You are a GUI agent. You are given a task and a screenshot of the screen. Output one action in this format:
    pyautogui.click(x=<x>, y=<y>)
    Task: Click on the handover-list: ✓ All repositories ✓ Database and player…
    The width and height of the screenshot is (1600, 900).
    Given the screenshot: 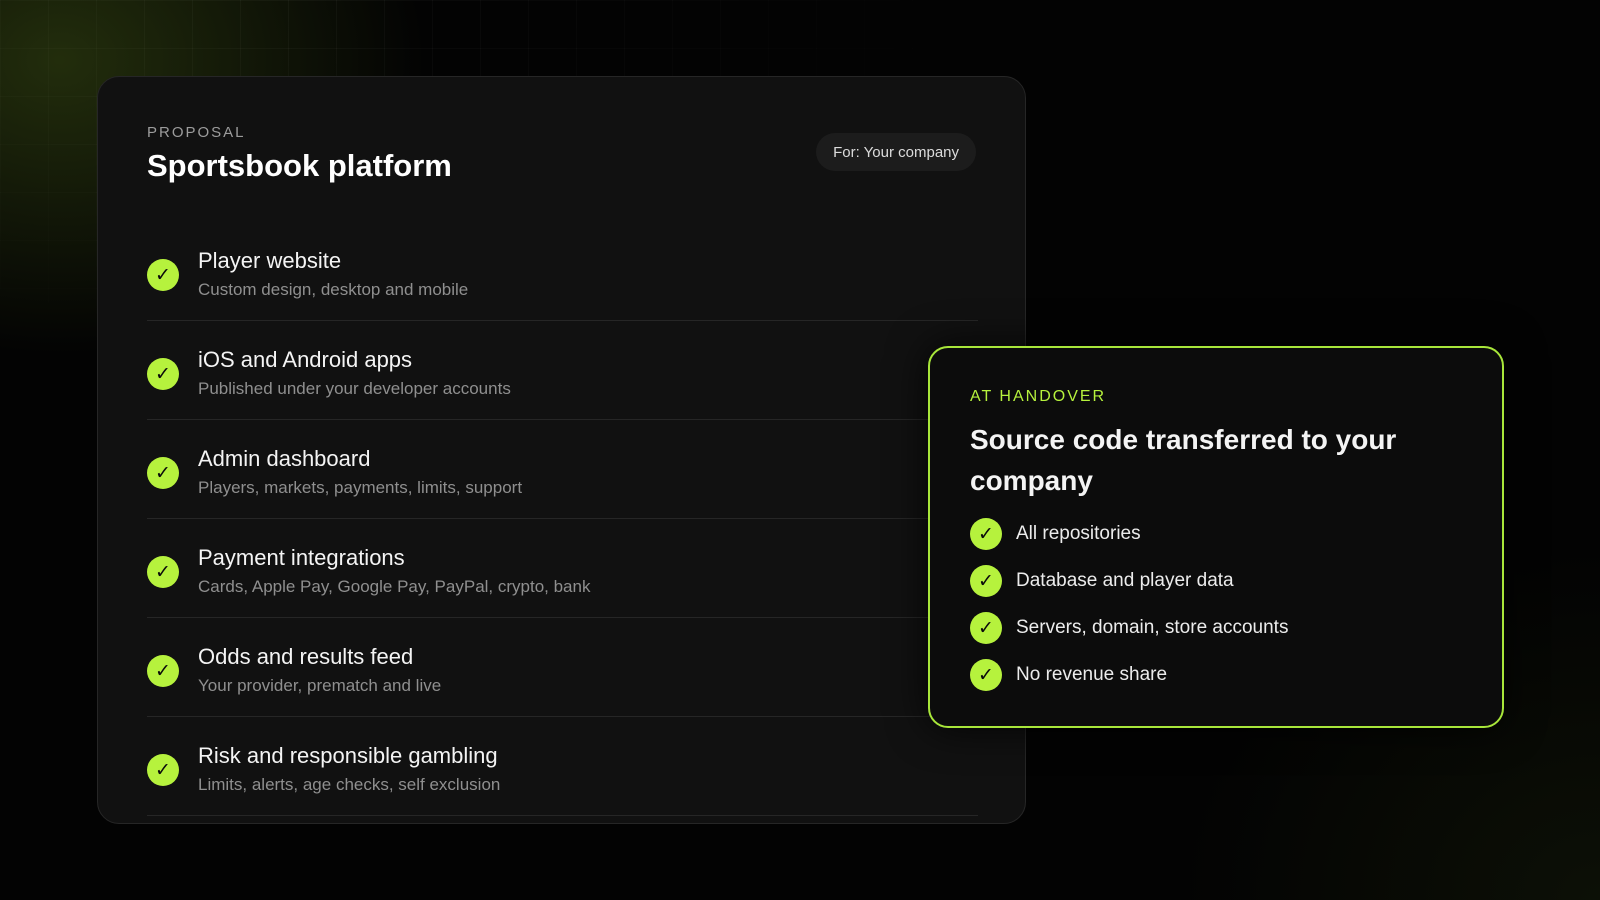 What is the action you would take?
    pyautogui.click(x=1220, y=612)
    